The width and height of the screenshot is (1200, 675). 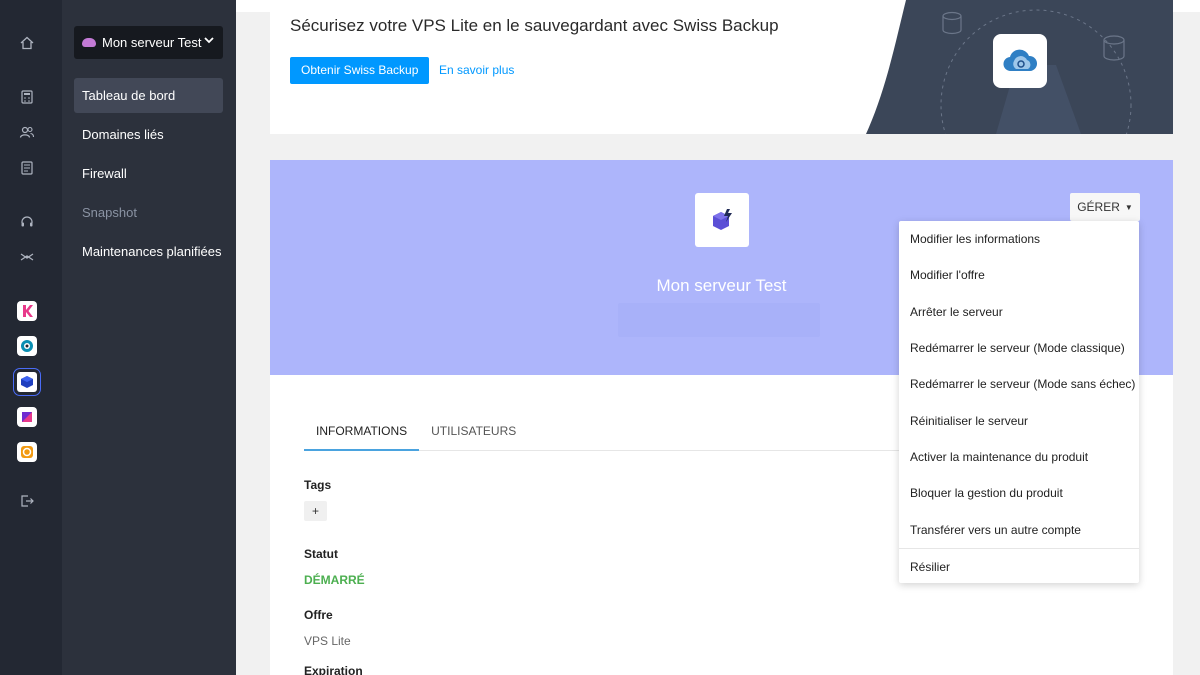 What do you see at coordinates (473, 436) in the screenshot?
I see `tab-utilisateurs: UTILISATEURS` at bounding box center [473, 436].